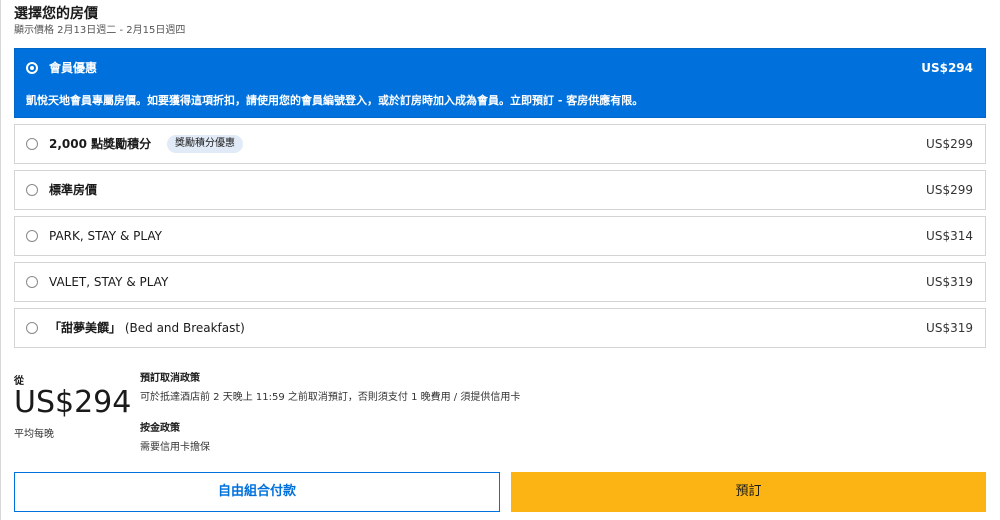 The image size is (1000, 520). I want to click on policy-text: 需要信用卡擔保, so click(175, 447).